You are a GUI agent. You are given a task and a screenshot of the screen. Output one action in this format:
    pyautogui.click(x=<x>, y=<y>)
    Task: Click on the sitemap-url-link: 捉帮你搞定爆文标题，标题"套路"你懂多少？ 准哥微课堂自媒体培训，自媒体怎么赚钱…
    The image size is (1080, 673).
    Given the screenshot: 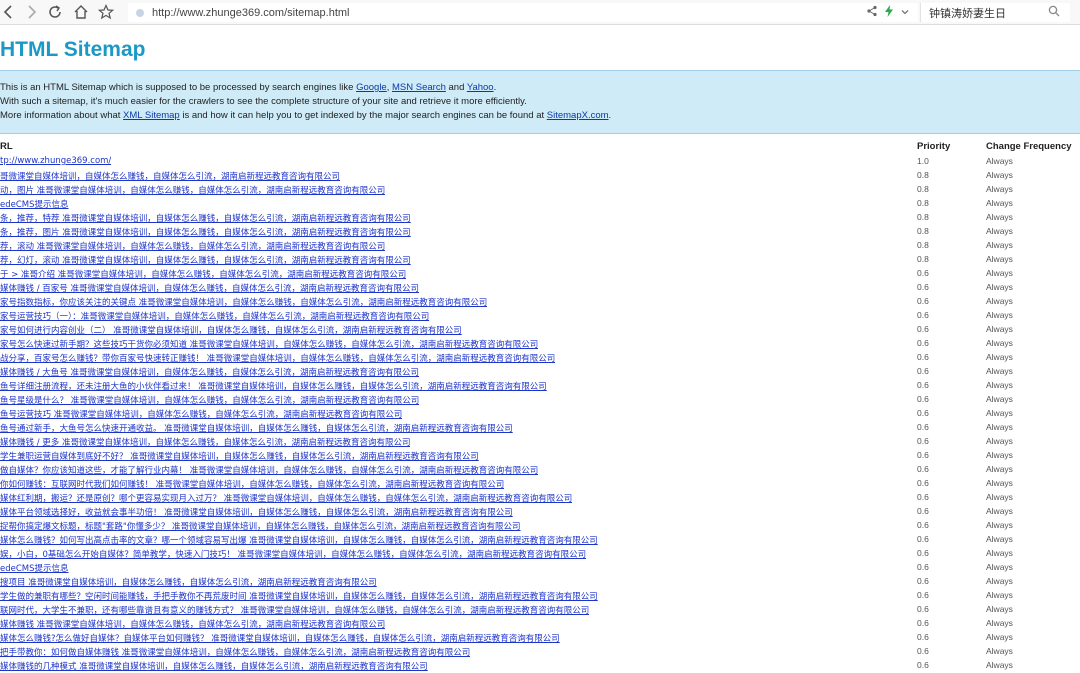 What is the action you would take?
    pyautogui.click(x=260, y=526)
    